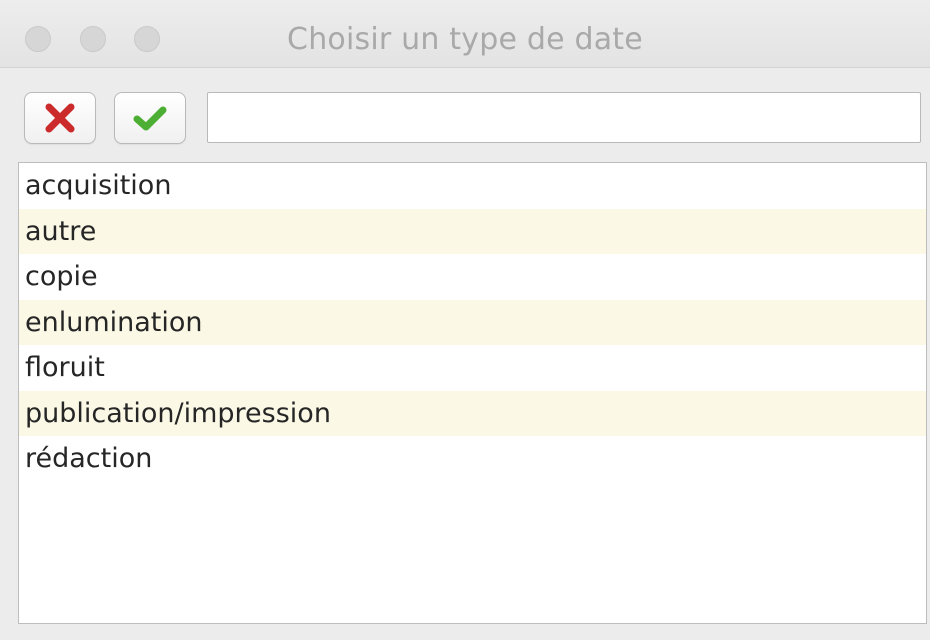  I want to click on list-item: enlumination, so click(472, 322).